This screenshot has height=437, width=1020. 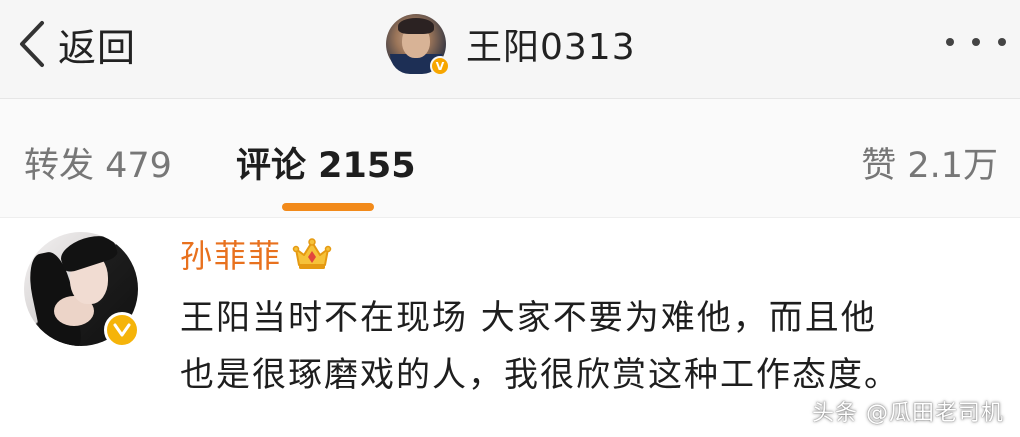 I want to click on active-tab-indicator, so click(x=328, y=207).